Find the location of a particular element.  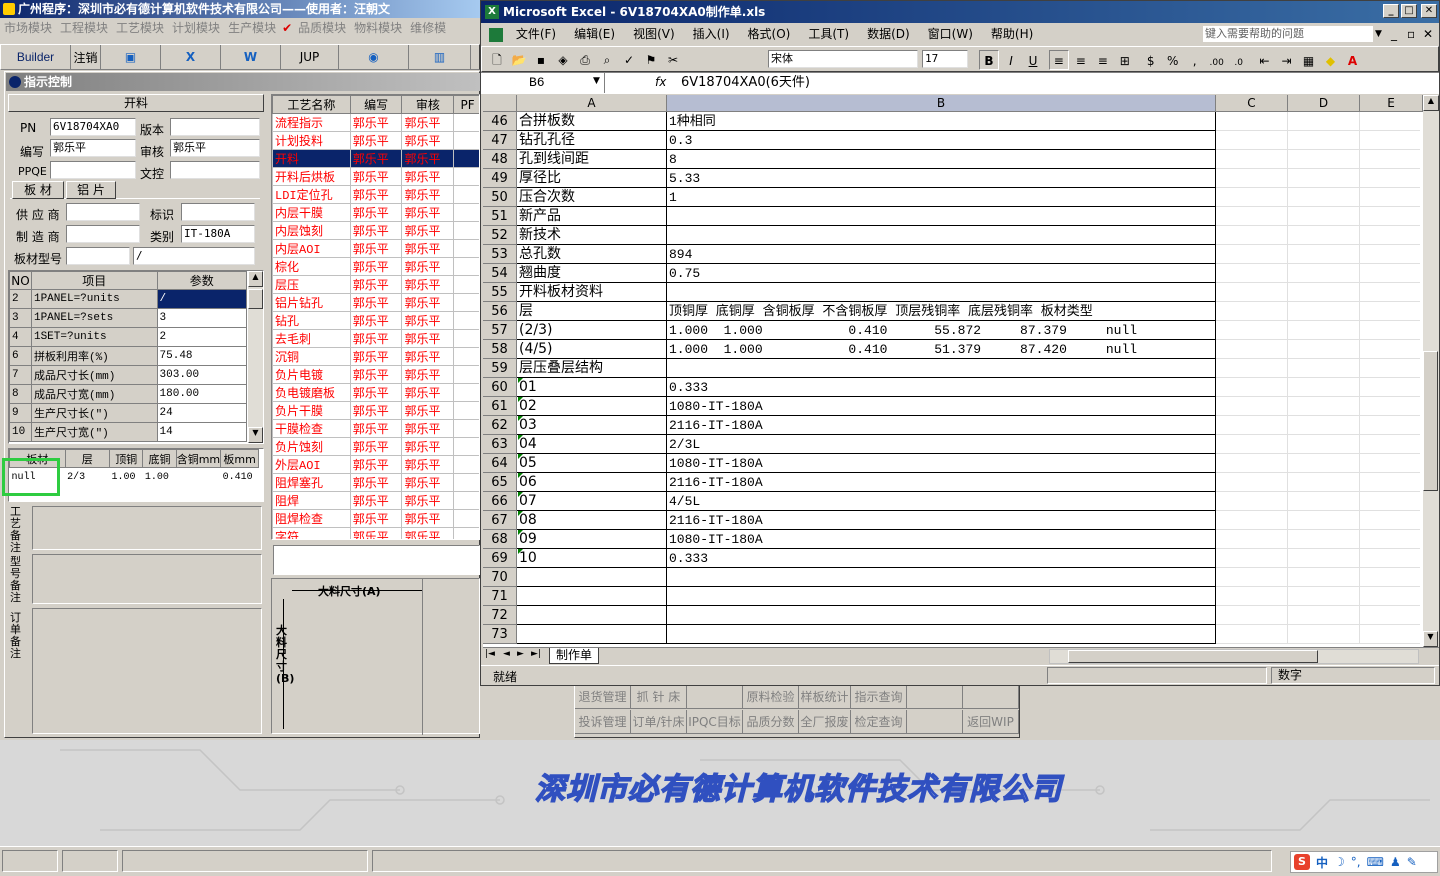

column-header-d: D is located at coordinates (1324, 103).